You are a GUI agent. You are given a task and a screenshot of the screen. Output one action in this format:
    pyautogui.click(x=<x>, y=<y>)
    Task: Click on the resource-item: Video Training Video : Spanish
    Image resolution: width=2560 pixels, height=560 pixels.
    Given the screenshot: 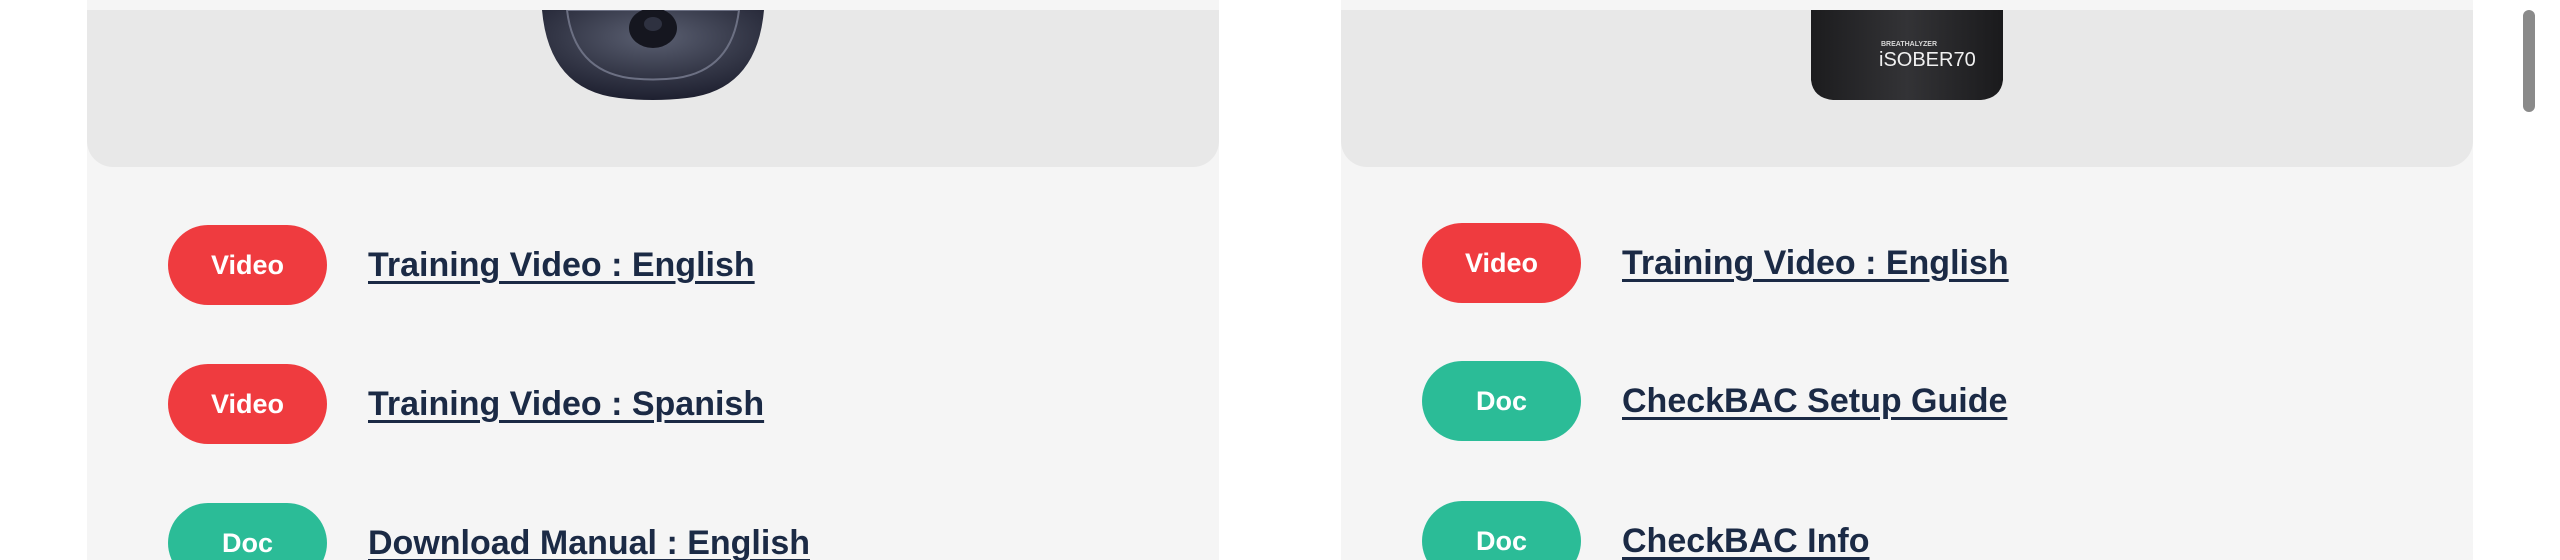 What is the action you would take?
    pyautogui.click(x=466, y=404)
    